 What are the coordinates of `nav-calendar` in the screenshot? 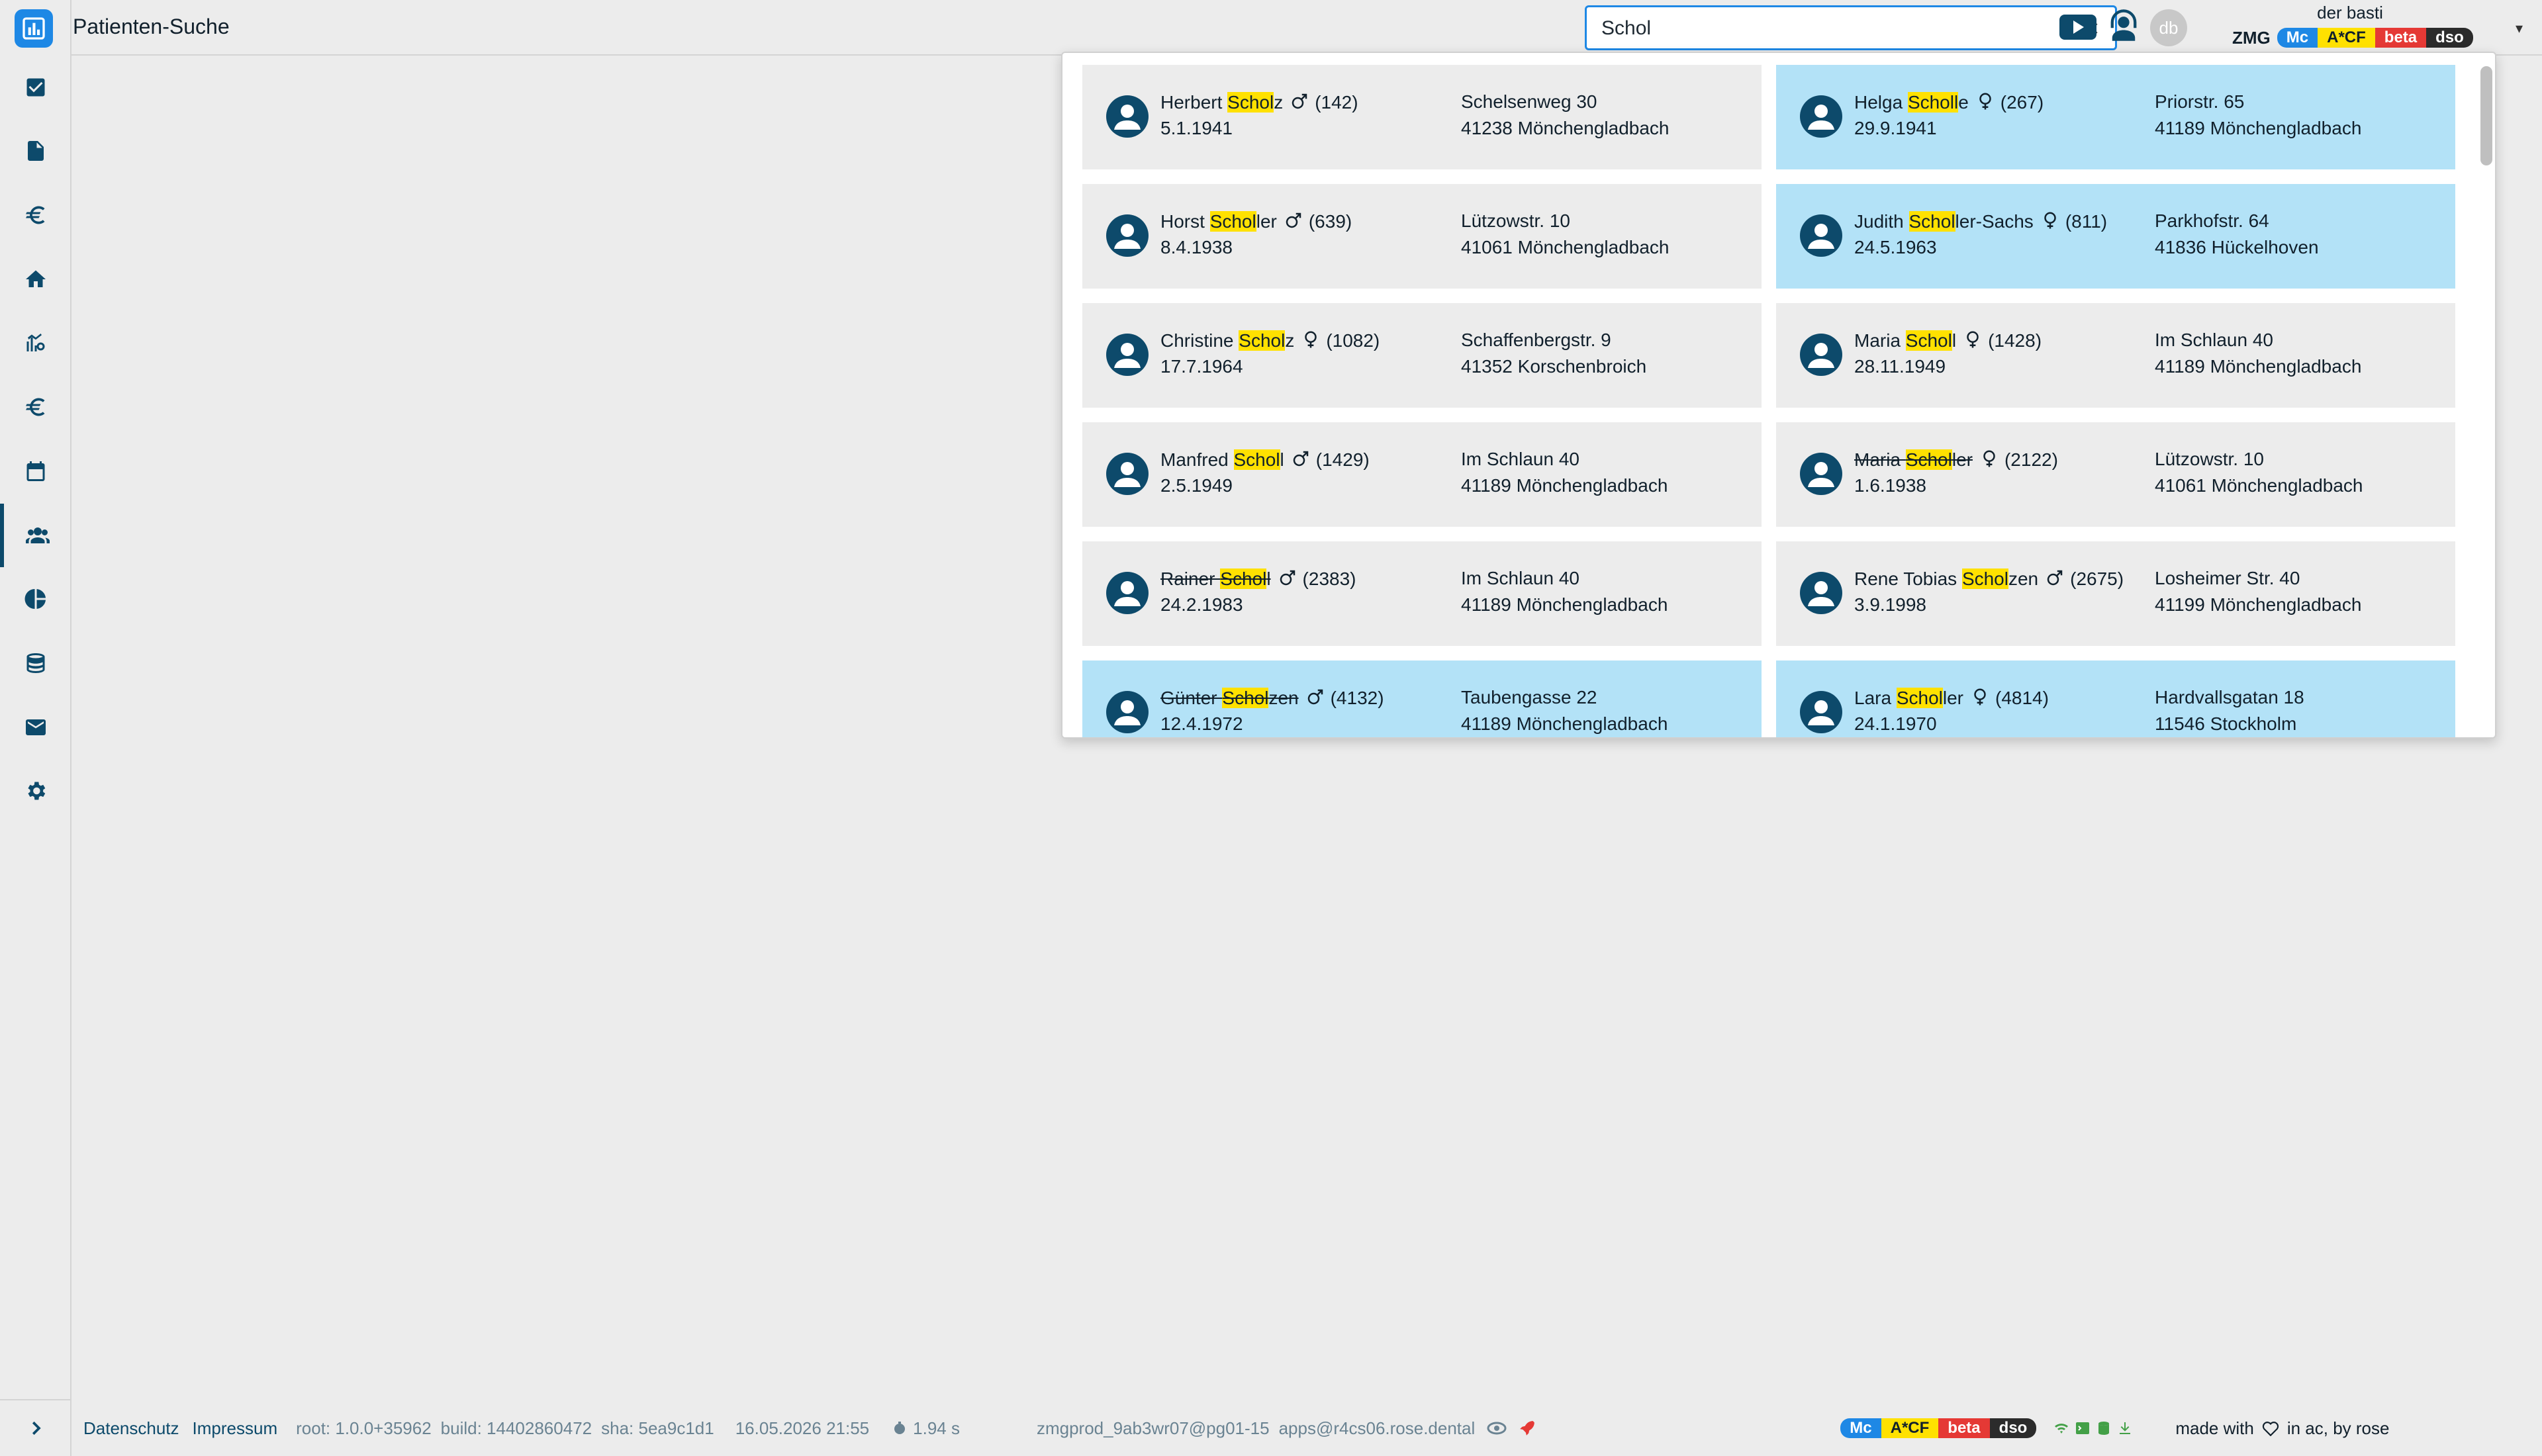 It's located at (36, 471).